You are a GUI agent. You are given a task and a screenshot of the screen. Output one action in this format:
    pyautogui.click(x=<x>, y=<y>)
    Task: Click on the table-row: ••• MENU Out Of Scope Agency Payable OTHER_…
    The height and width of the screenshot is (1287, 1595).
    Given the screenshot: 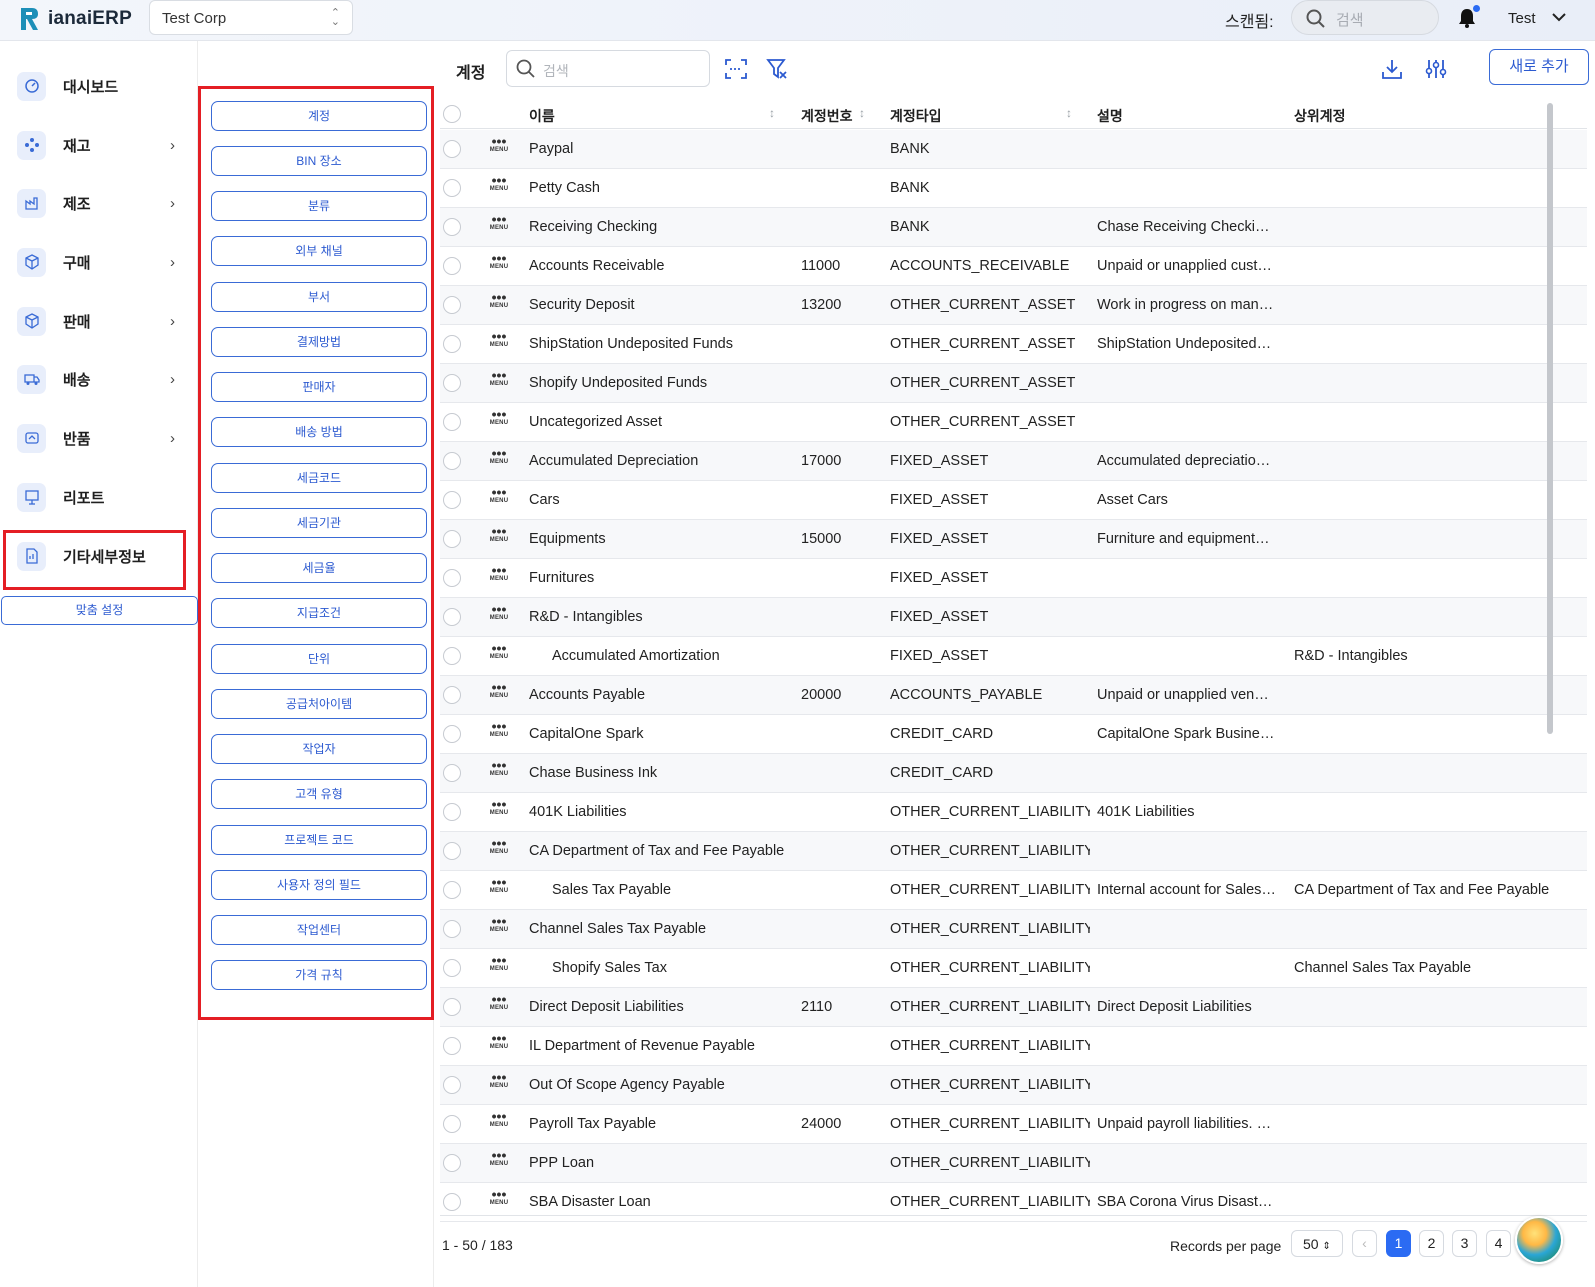 What is the action you would take?
    pyautogui.click(x=1013, y=1085)
    